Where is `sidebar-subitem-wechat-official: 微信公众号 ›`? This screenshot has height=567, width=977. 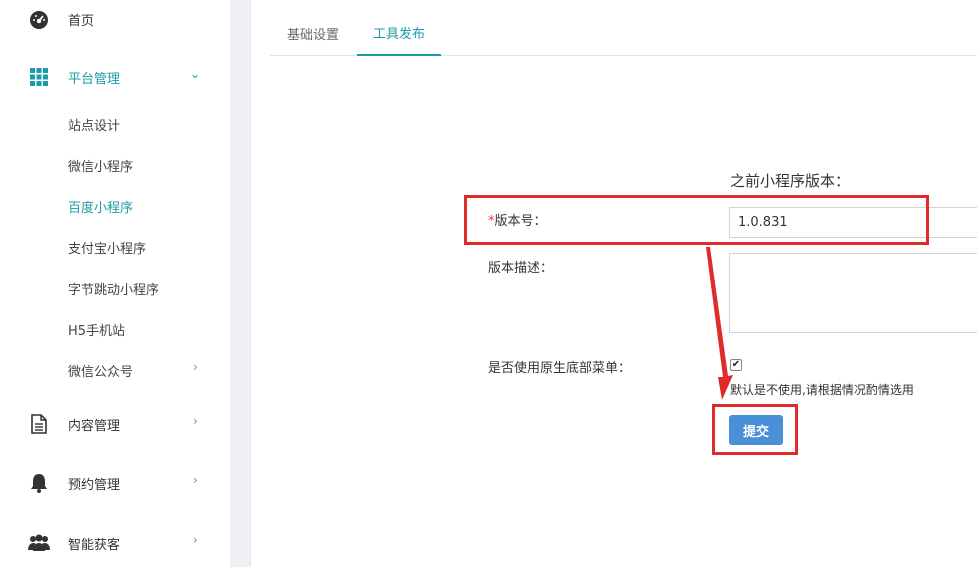 sidebar-subitem-wechat-official: 微信公众号 › is located at coordinates (115, 369).